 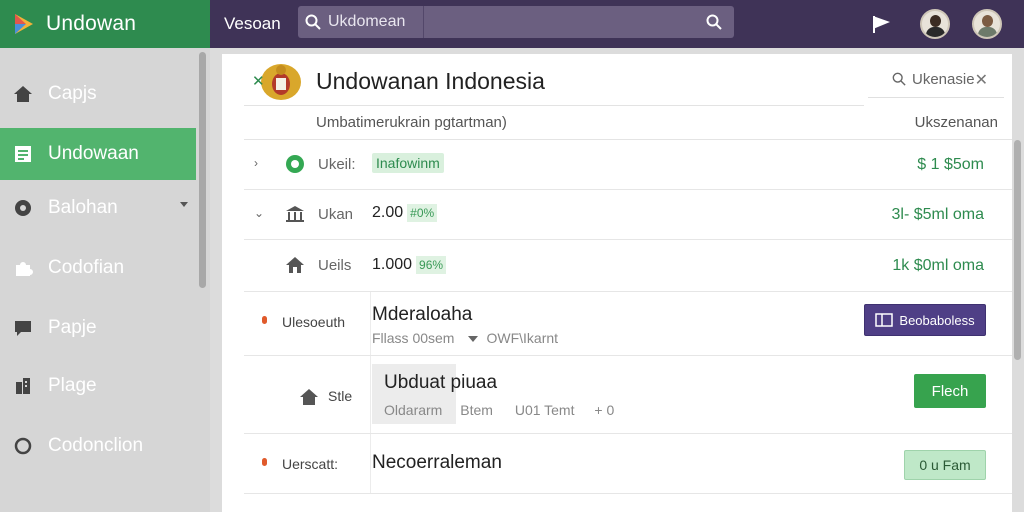 What do you see at coordinates (413, 338) in the screenshot?
I see `detail-meta-1: Fllass 00sem` at bounding box center [413, 338].